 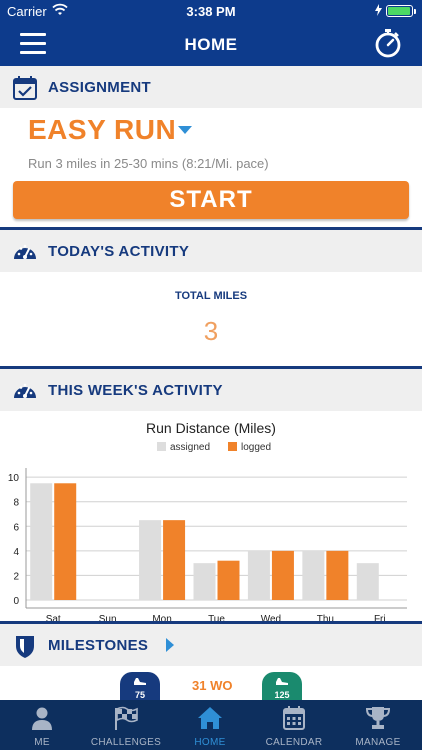 What do you see at coordinates (282, 575) in the screenshot?
I see `bar-logged-wed` at bounding box center [282, 575].